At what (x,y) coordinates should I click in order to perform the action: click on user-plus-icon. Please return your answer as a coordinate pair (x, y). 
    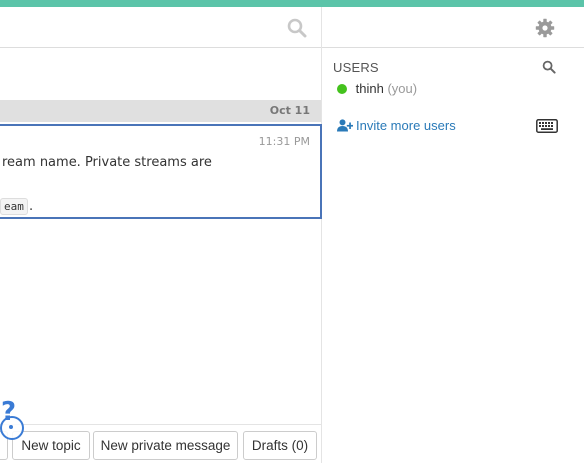
    Looking at the image, I should click on (345, 125).